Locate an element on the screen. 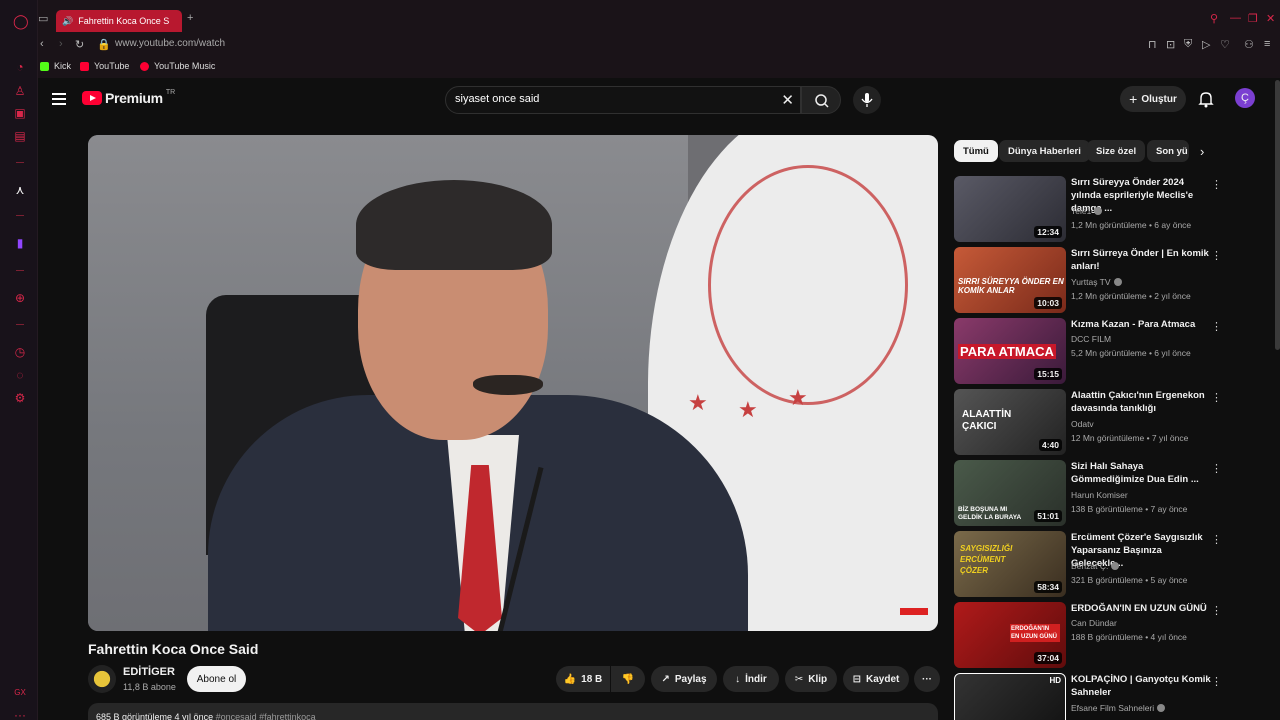 The image size is (1280, 720). easy-setup-icon: ≡ is located at coordinates (1267, 44).